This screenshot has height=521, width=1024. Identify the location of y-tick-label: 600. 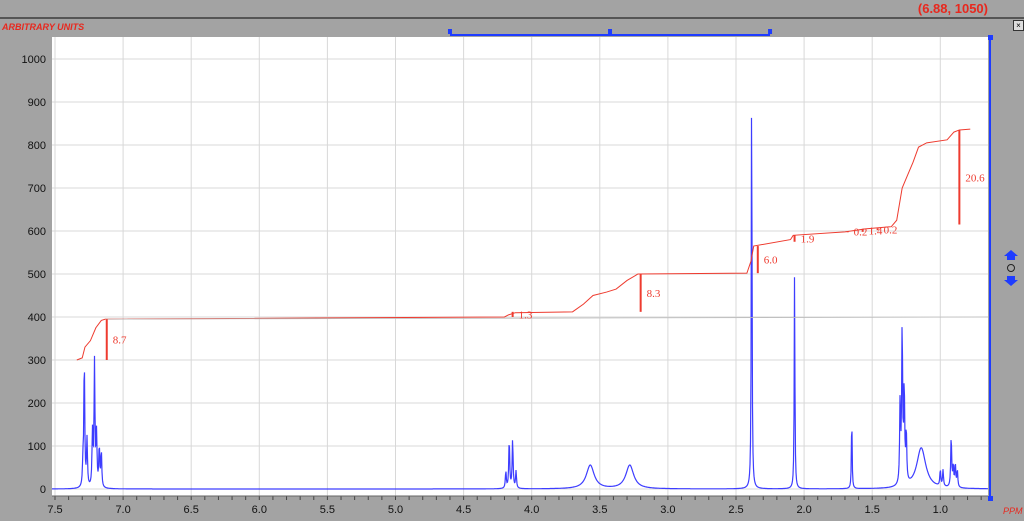
(37, 232).